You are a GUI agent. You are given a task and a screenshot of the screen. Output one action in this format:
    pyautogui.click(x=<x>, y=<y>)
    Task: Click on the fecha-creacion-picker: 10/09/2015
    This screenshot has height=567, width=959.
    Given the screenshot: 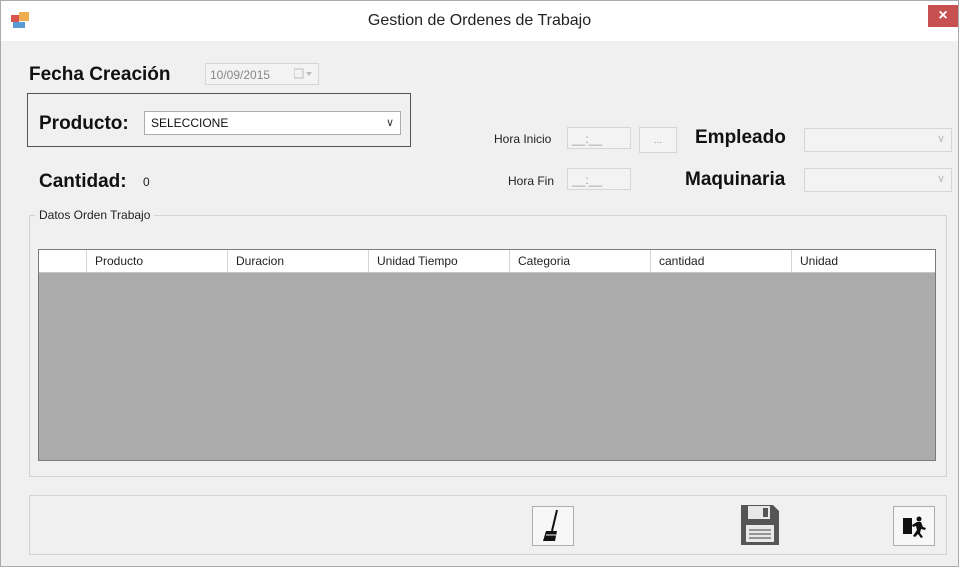 What is the action you would take?
    pyautogui.click(x=262, y=74)
    